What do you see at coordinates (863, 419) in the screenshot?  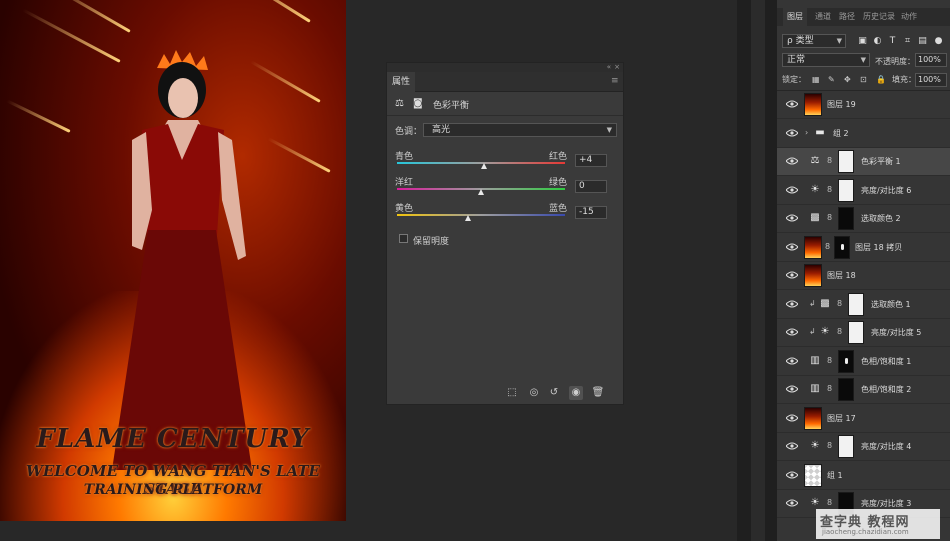 I see `layer-row: 图层 17` at bounding box center [863, 419].